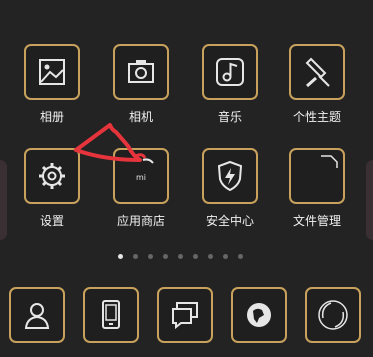 The image size is (373, 357). What do you see at coordinates (140, 117) in the screenshot?
I see `app-camera-label: 相机` at bounding box center [140, 117].